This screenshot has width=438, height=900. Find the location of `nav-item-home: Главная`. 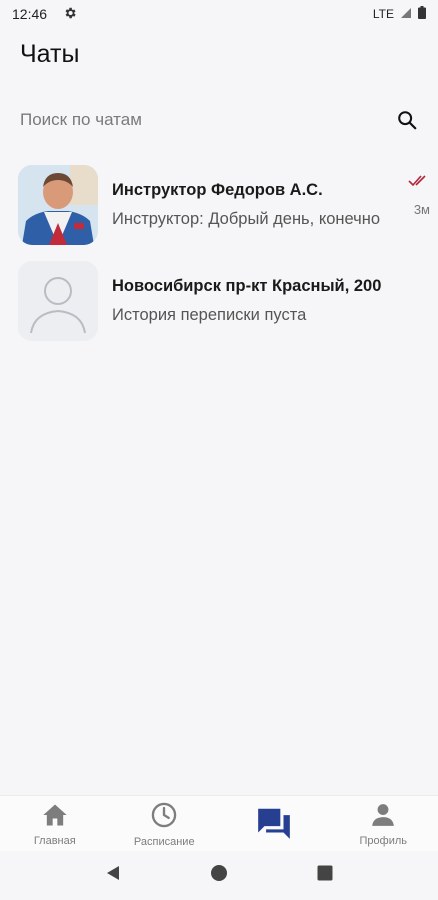

nav-item-home: Главная is located at coordinates (55, 824).